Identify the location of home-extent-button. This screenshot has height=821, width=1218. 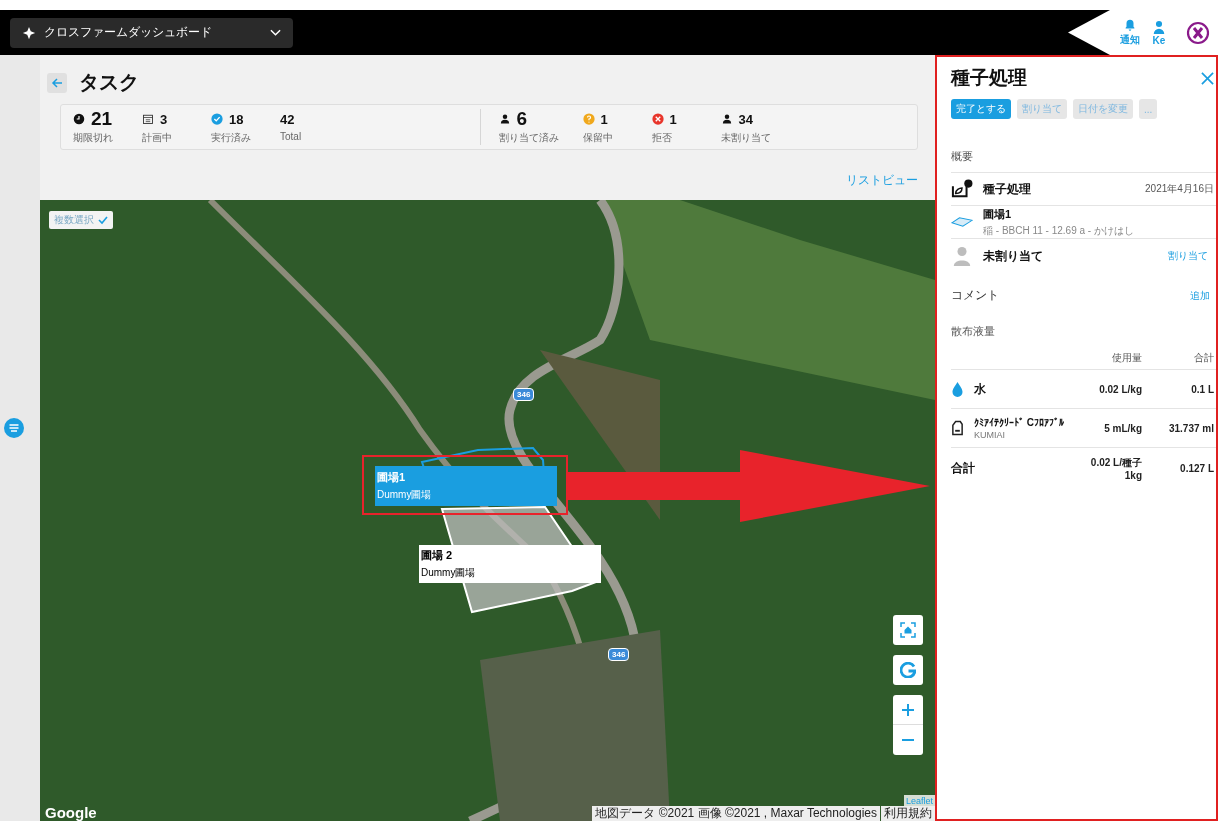
(908, 630).